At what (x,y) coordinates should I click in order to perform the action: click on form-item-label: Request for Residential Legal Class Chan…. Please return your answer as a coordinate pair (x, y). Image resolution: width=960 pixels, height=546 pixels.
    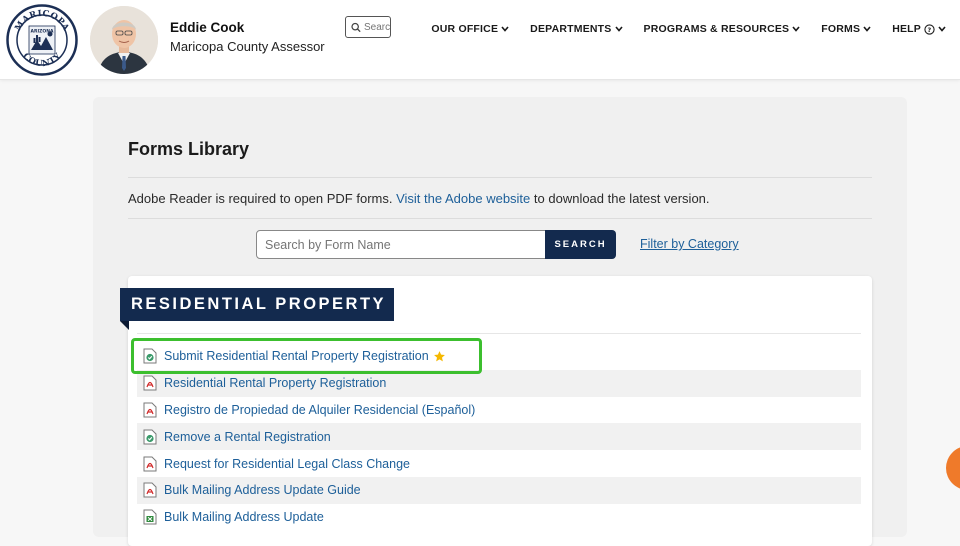
    Looking at the image, I should click on (287, 463).